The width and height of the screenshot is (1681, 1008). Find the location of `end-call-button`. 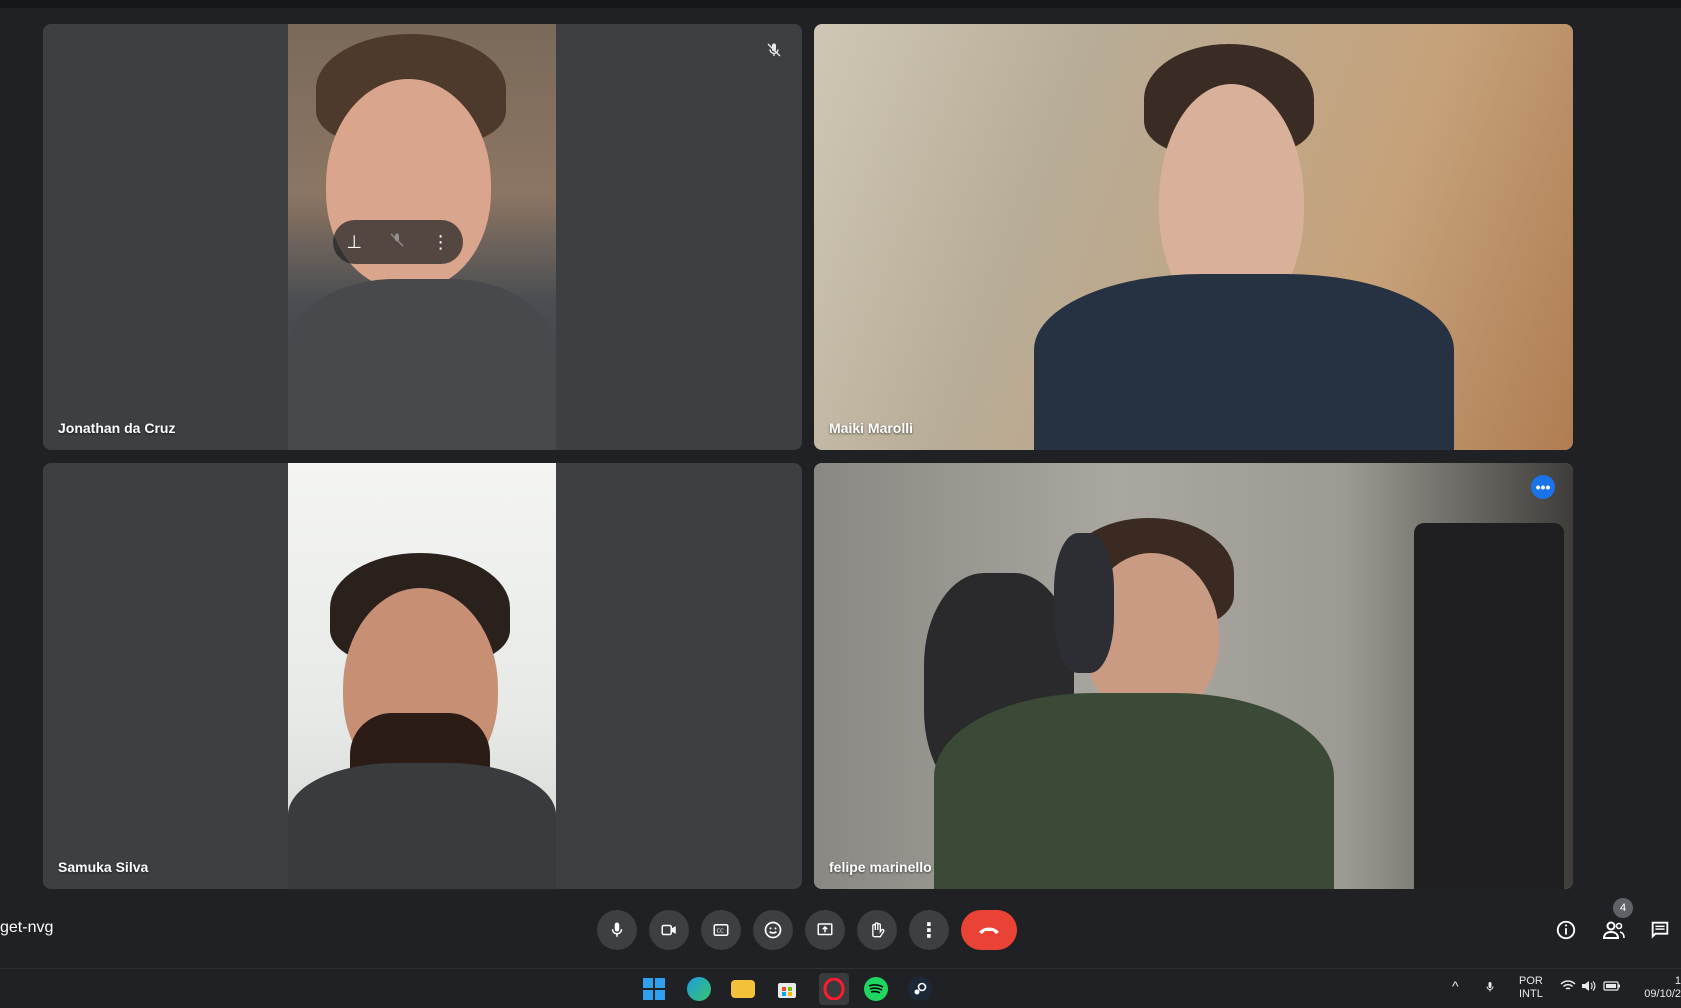

end-call-button is located at coordinates (989, 930).